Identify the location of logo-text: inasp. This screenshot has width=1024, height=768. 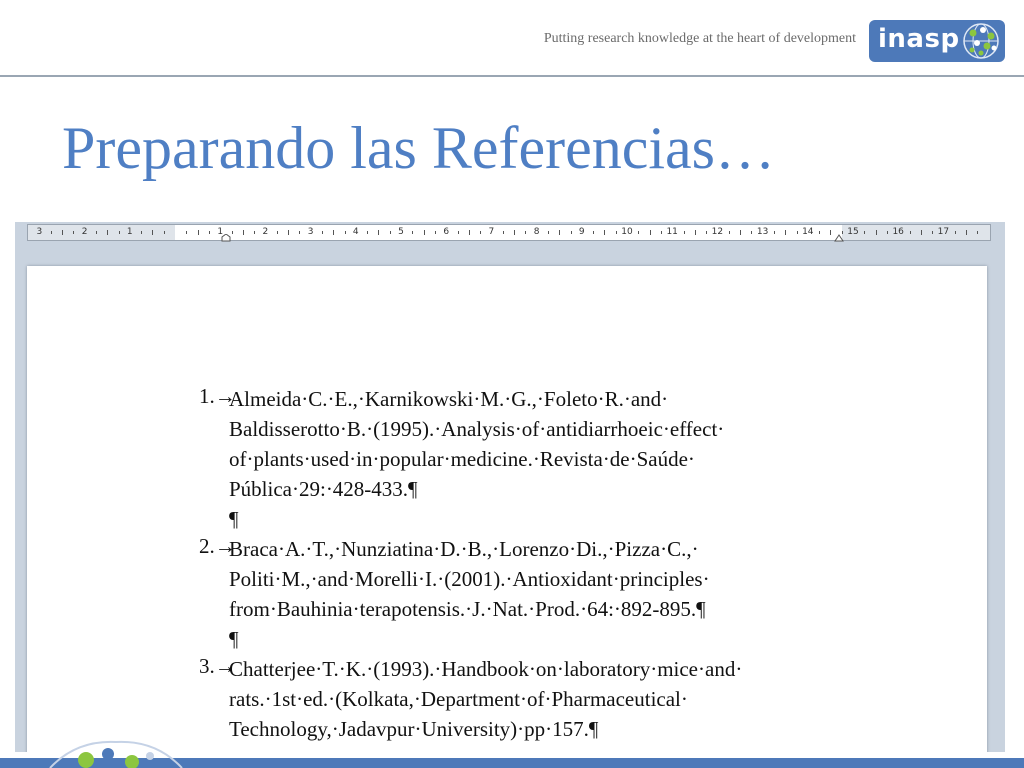
(919, 39).